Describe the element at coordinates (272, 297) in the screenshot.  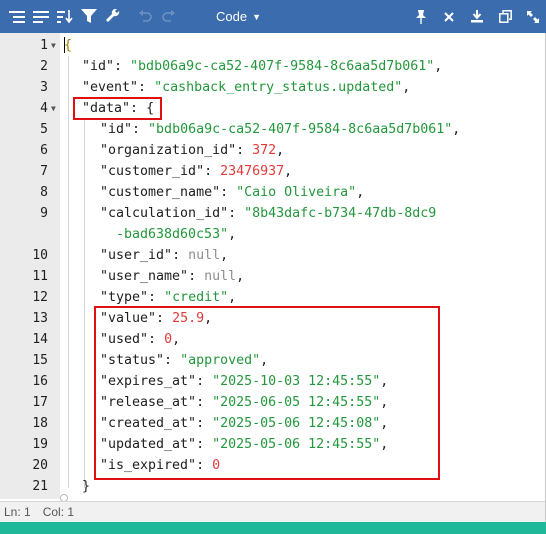
I see `code-line: 12 "type": "credit",` at that location.